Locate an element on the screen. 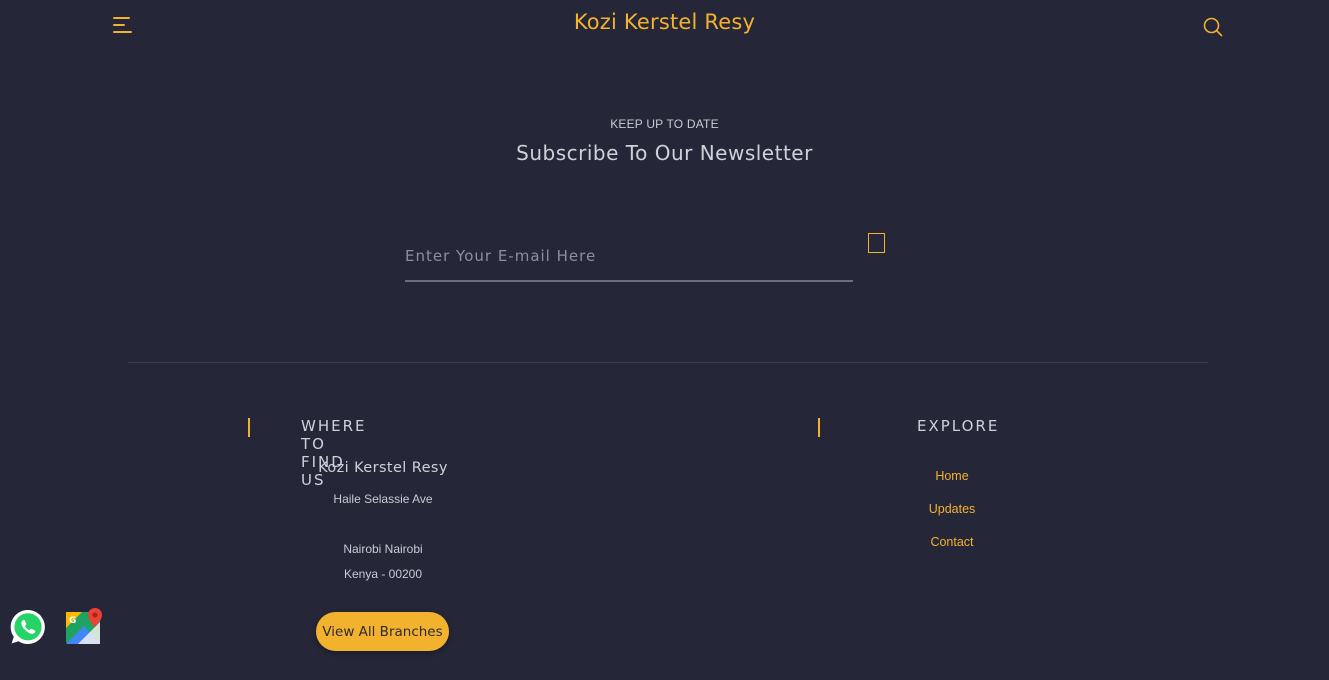 The image size is (1329, 680). newsletter-title: Subscribe To Our Newsletter is located at coordinates (664, 153).